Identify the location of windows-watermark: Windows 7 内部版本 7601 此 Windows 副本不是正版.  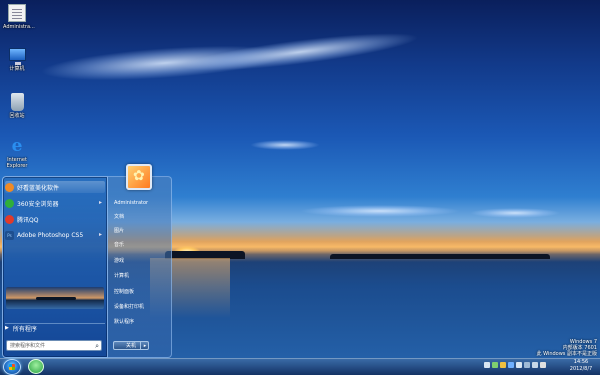
(567, 348).